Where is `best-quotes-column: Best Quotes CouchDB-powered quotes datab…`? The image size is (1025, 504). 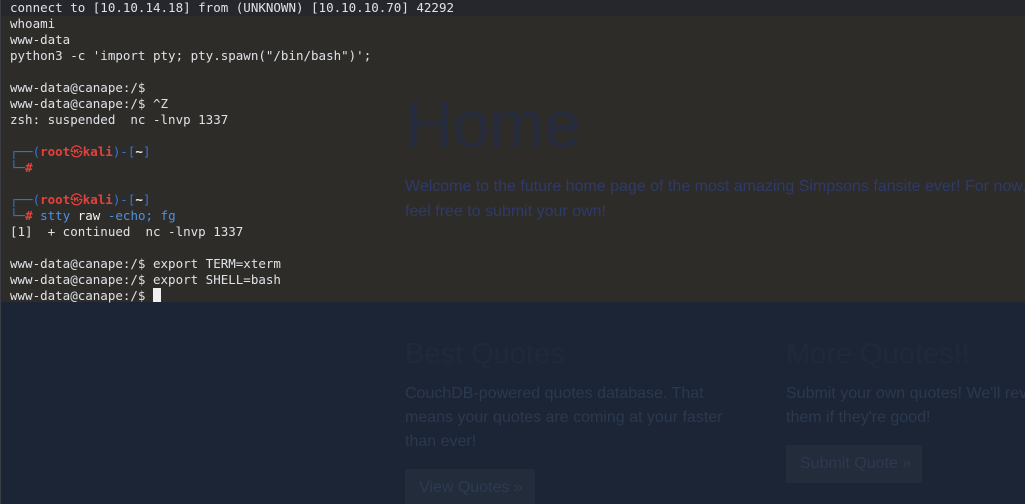 best-quotes-column: Best Quotes CouchDB-powered quotes datab… is located at coordinates (570, 394).